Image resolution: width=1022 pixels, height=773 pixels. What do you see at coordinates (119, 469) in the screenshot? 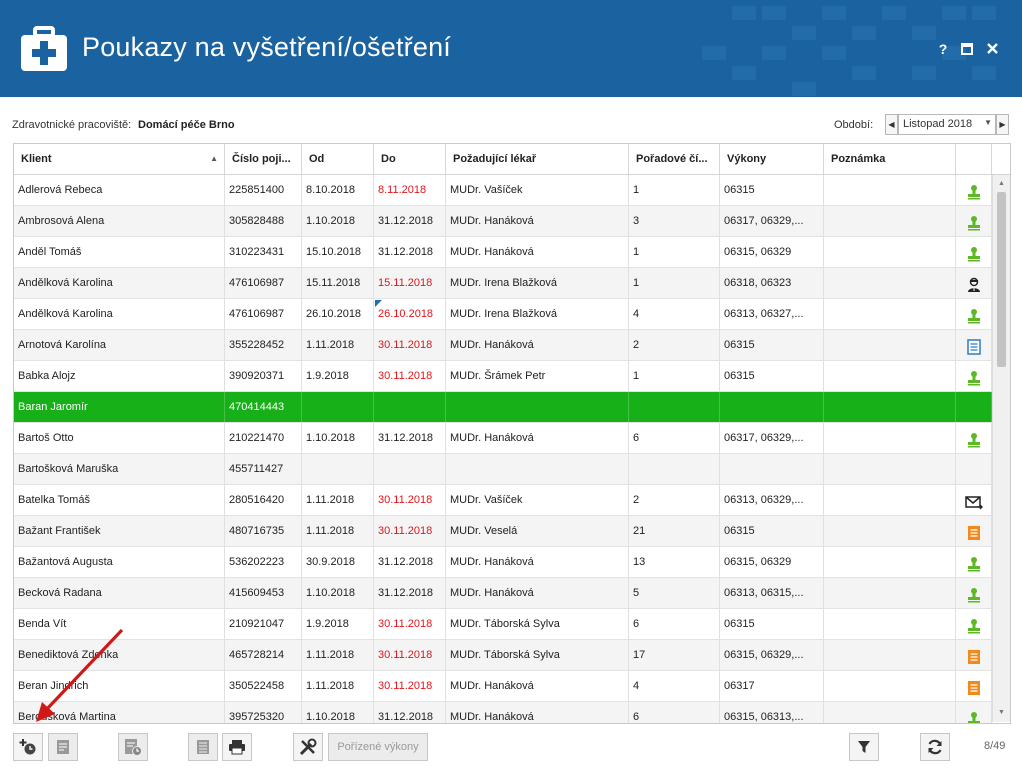
I see `cell-client: Bartošková Maruška` at bounding box center [119, 469].